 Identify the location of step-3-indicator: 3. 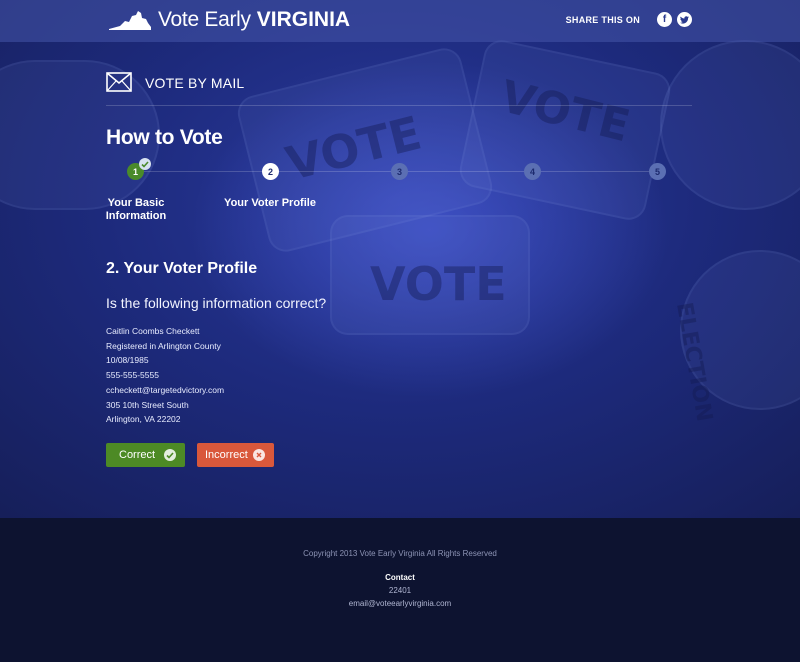
(399, 171).